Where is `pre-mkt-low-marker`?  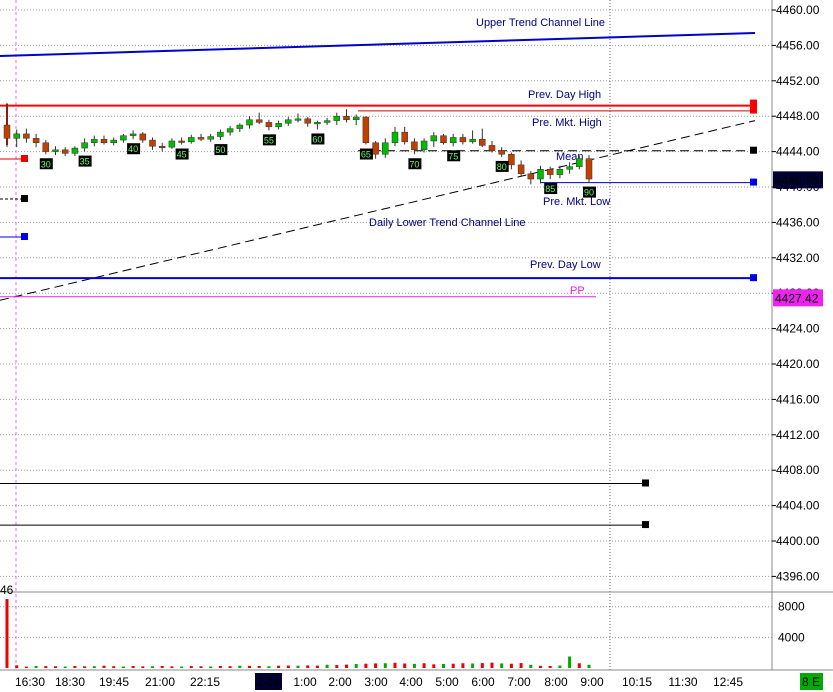 pre-mkt-low-marker is located at coordinates (753, 182).